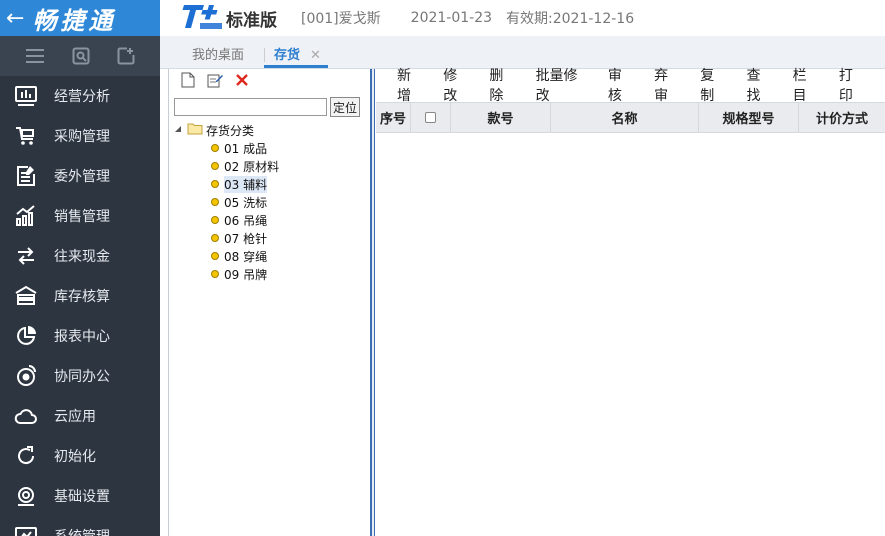 The width and height of the screenshot is (885, 536). I want to click on sidebar-item-system: 系统管理, so click(80, 526).